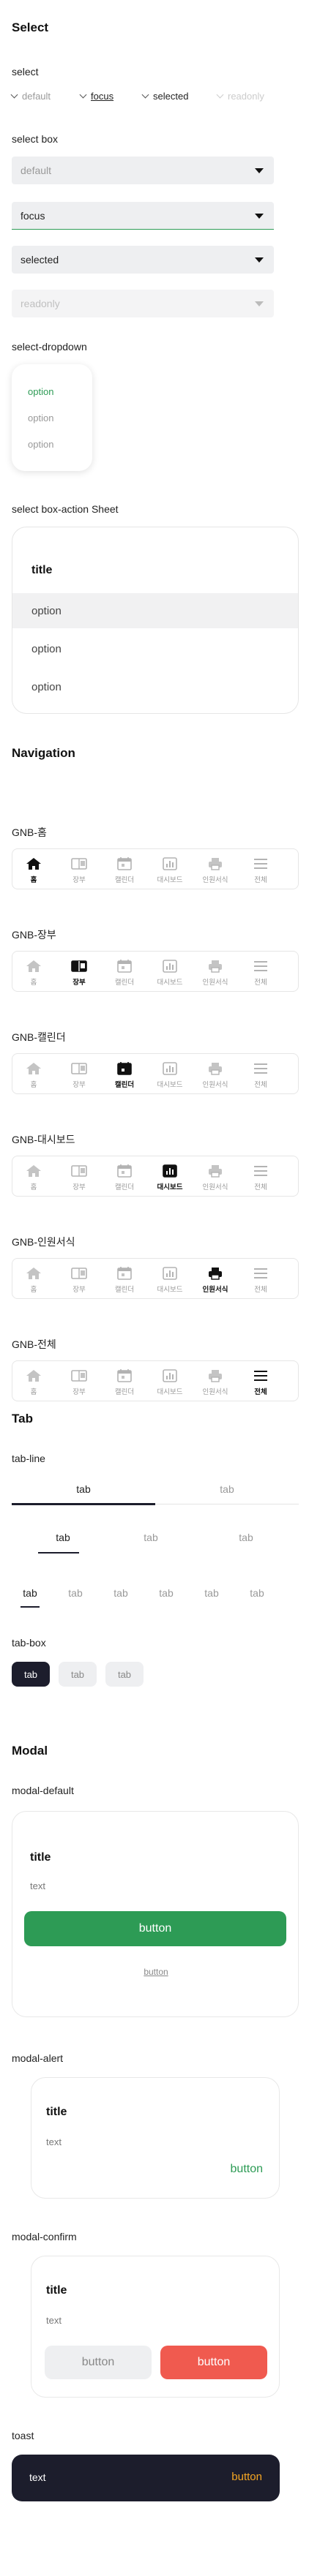 The width and height of the screenshot is (309, 2576). Describe the element at coordinates (33, 1085) in the screenshot. I see `gnb-item-label: 홈` at that location.